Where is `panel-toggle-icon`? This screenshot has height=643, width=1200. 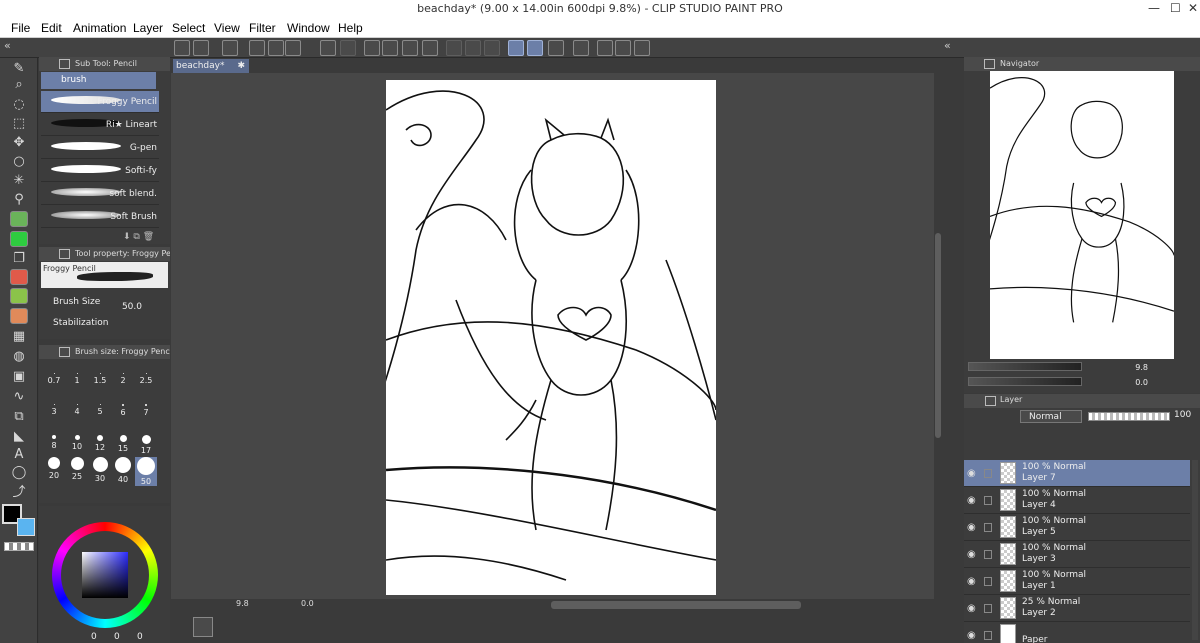
panel-toggle-icon is located at coordinates (203, 627).